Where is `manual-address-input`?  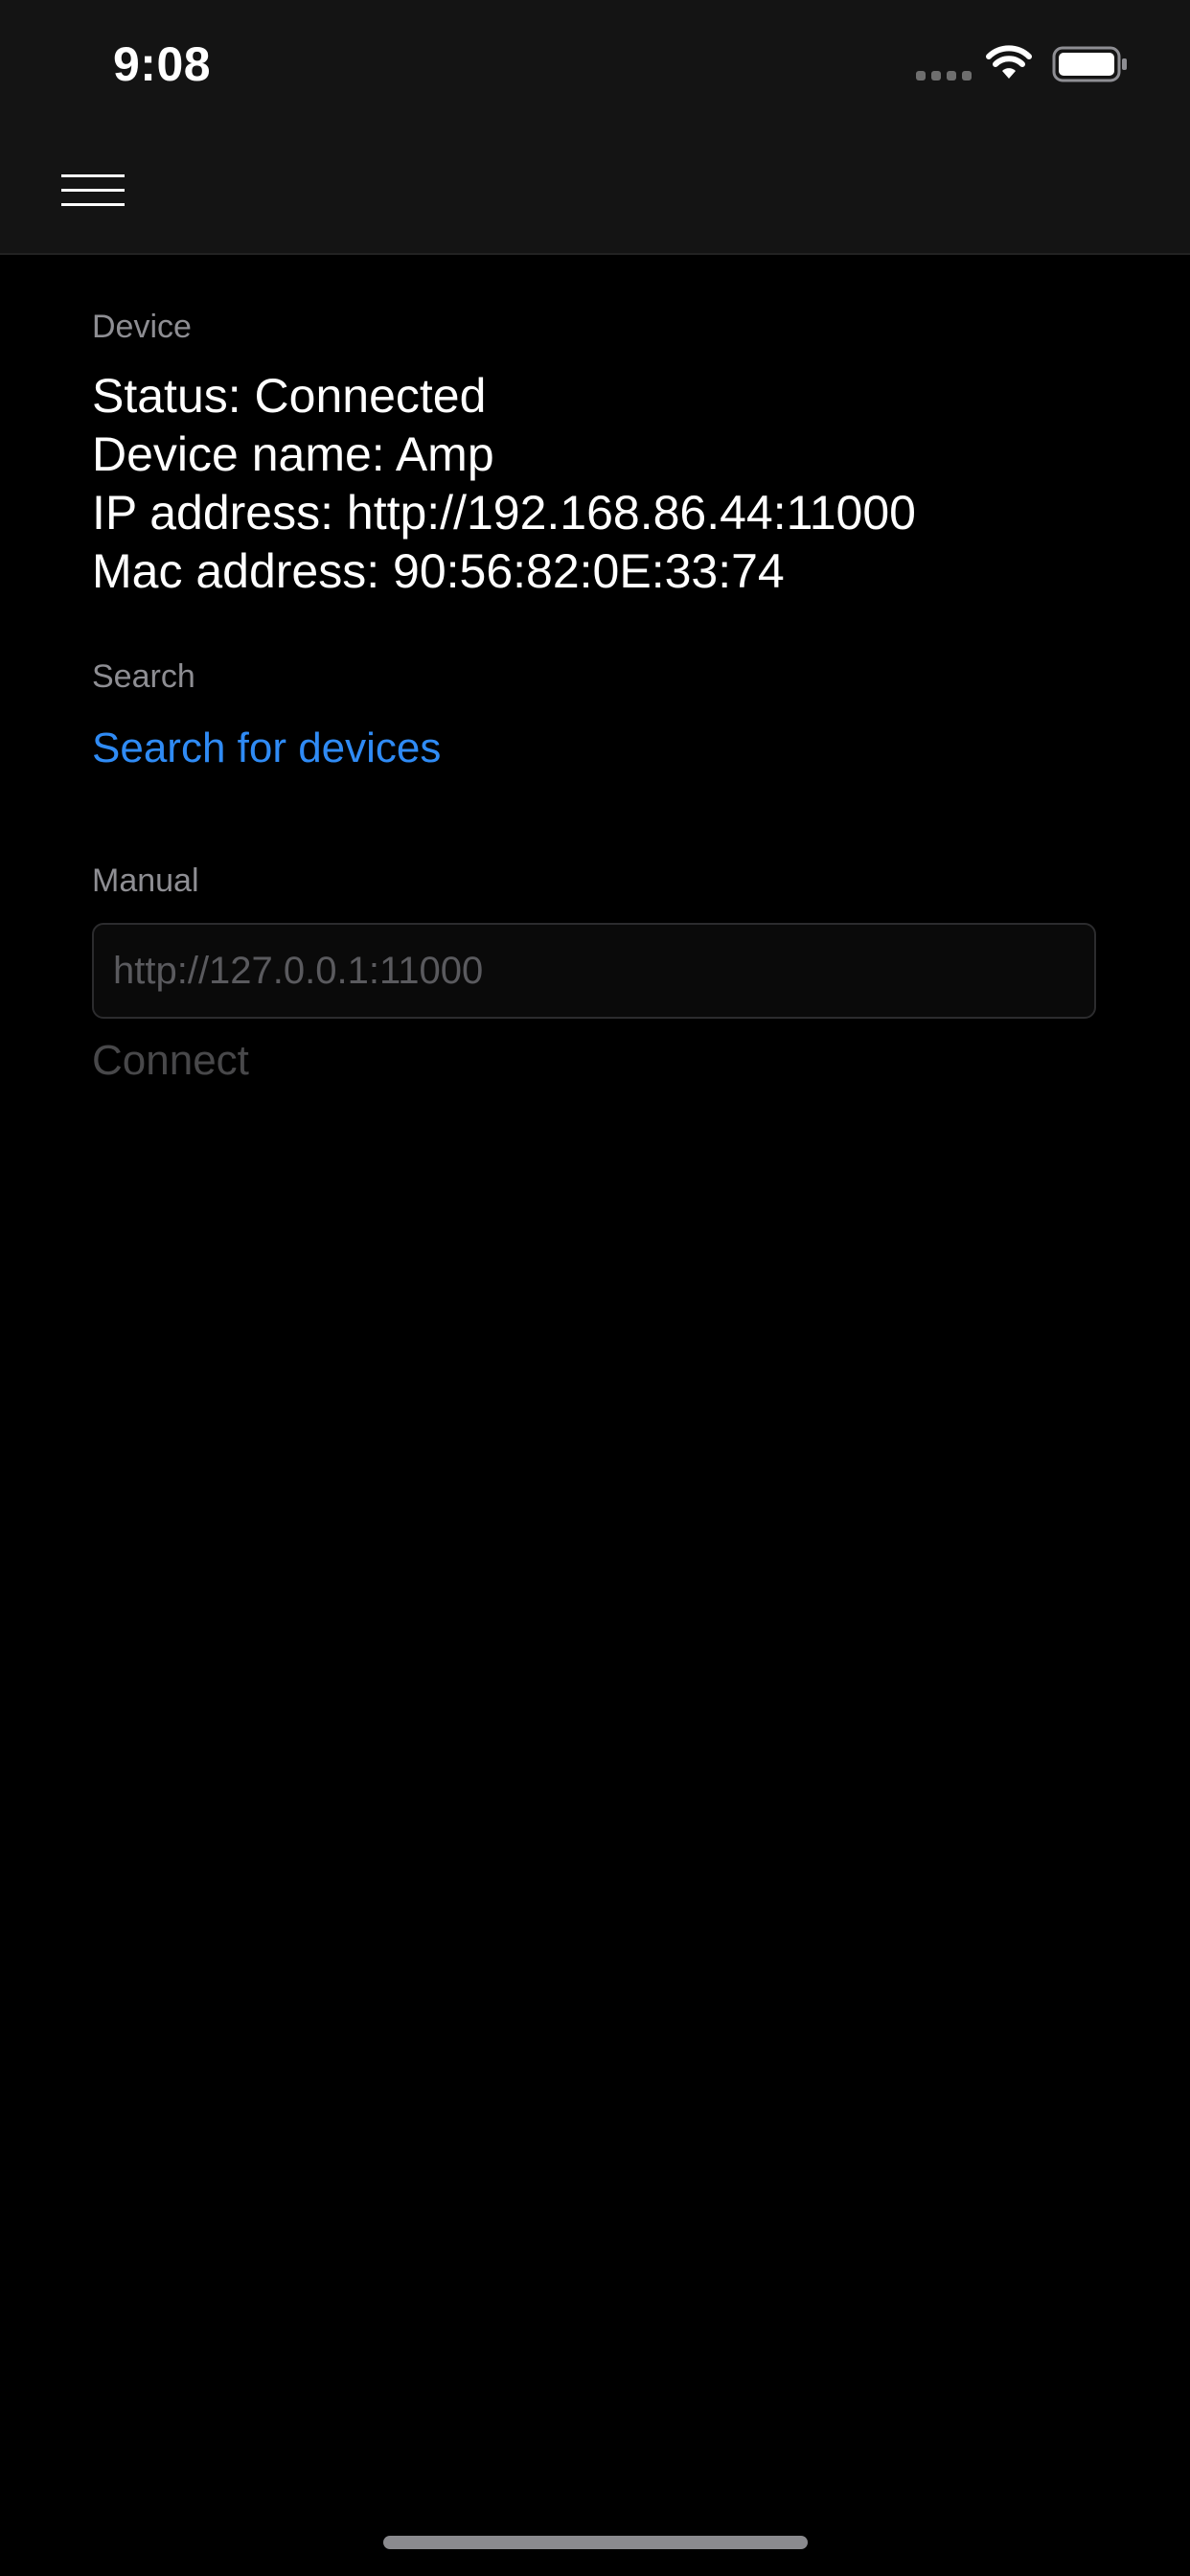
manual-address-input is located at coordinates (594, 971).